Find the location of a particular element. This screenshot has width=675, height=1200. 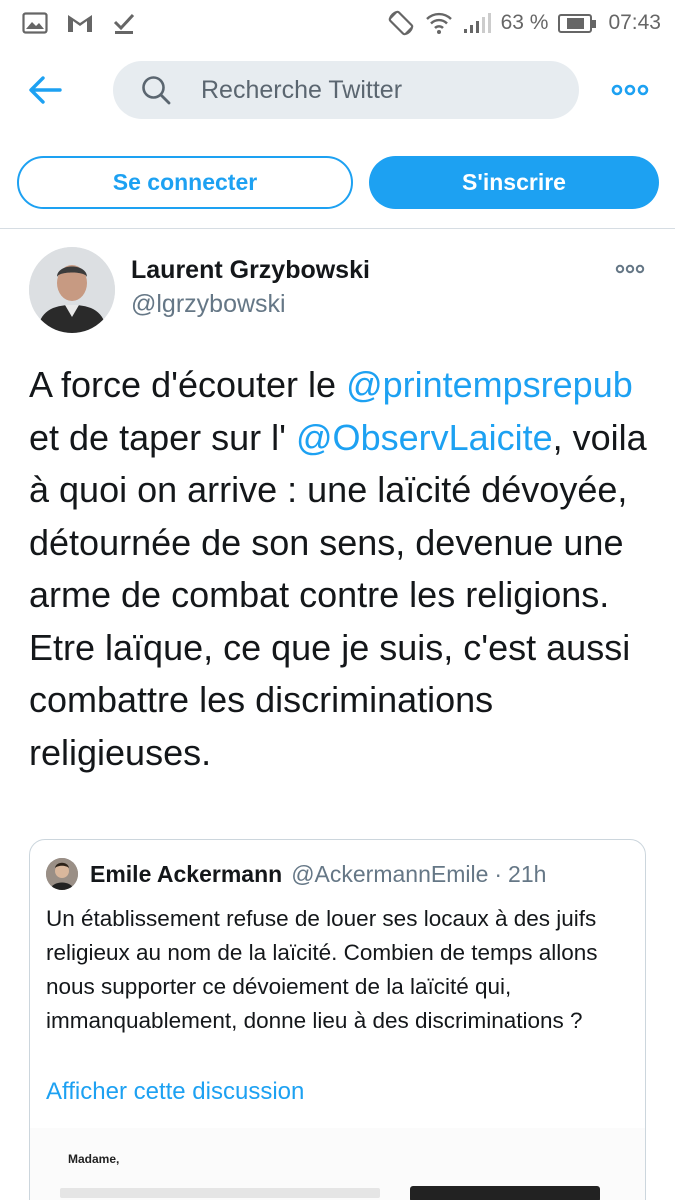

top-bar: Recherche Twitter is located at coordinates (337, 90).